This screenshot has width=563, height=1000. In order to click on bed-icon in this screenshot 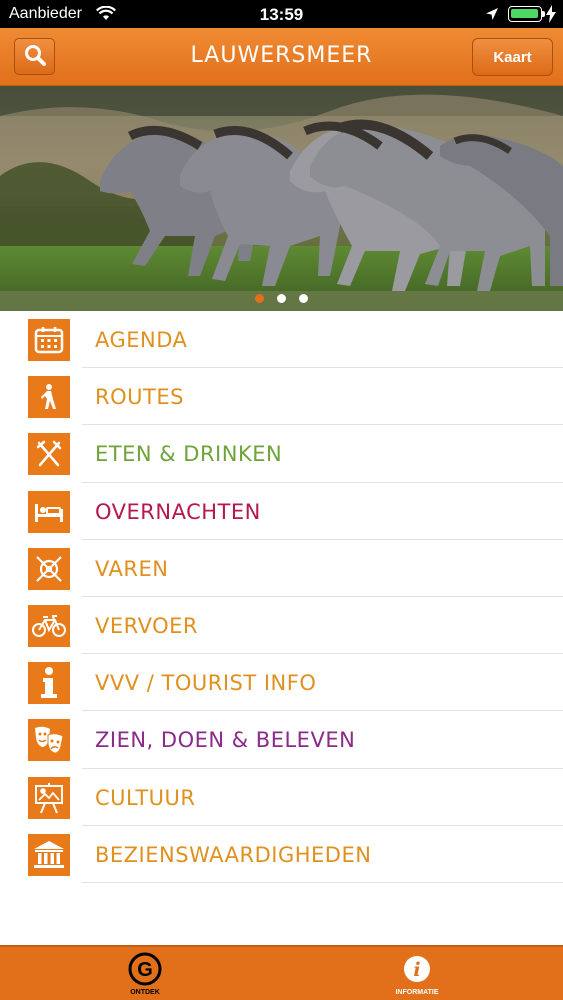, I will do `click(49, 511)`.